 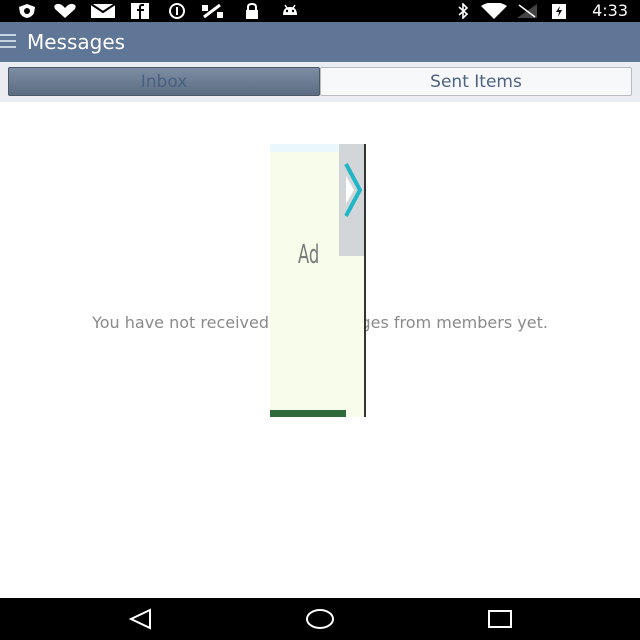 I want to click on status-time: 4:33, so click(x=610, y=10).